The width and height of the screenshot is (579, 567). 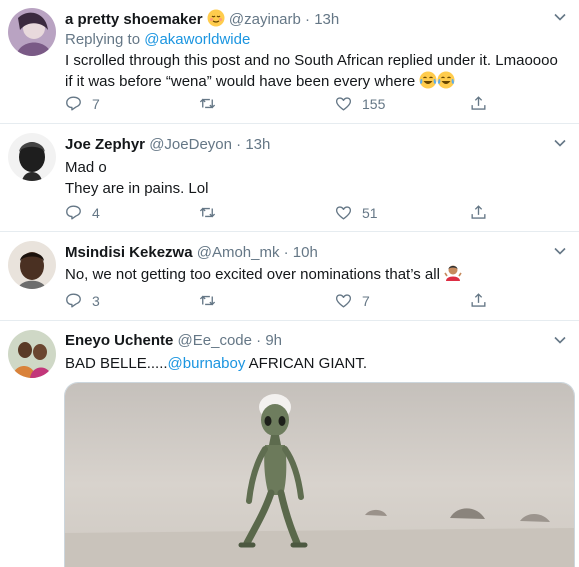 I want to click on reply-button: 4, so click(x=82, y=212).